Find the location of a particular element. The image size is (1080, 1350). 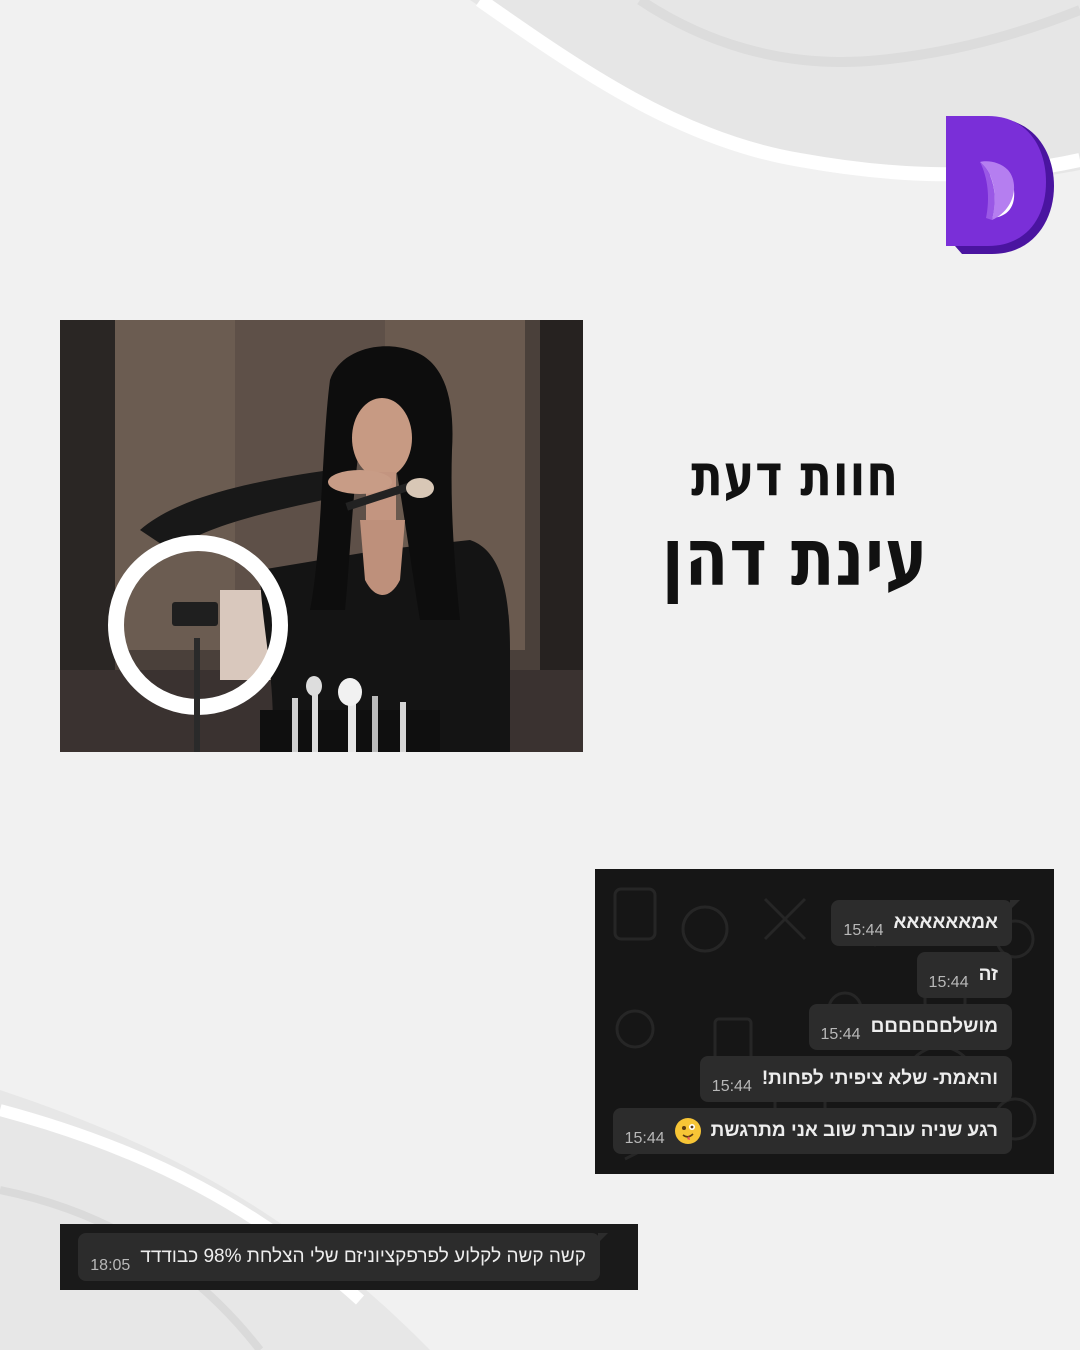

message-text: מושלםםםםםם is located at coordinates (934, 1026).